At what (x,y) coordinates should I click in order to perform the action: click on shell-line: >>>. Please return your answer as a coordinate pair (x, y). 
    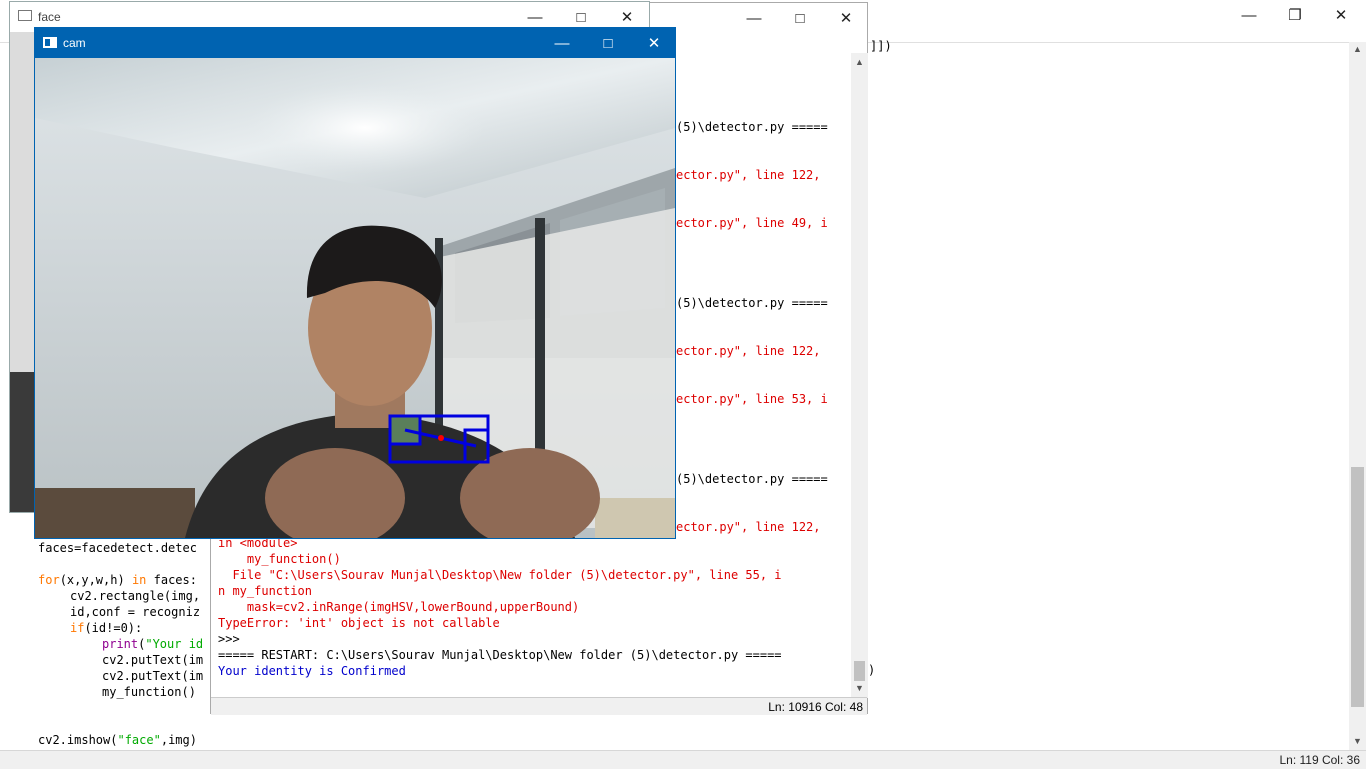
    Looking at the image, I should click on (229, 639).